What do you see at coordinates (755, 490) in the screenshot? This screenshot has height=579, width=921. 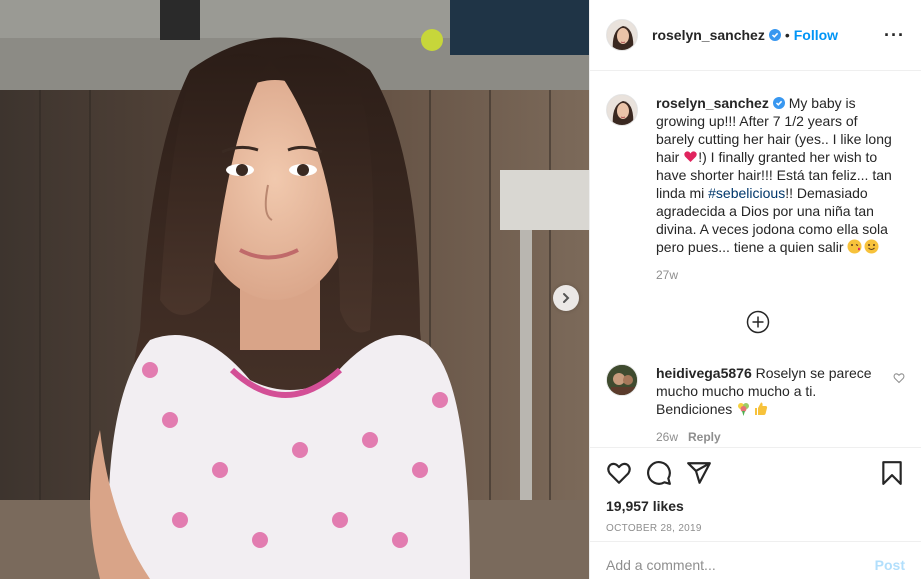 I see `actions-section: 19,957 likes October 28, 2019` at bounding box center [755, 490].